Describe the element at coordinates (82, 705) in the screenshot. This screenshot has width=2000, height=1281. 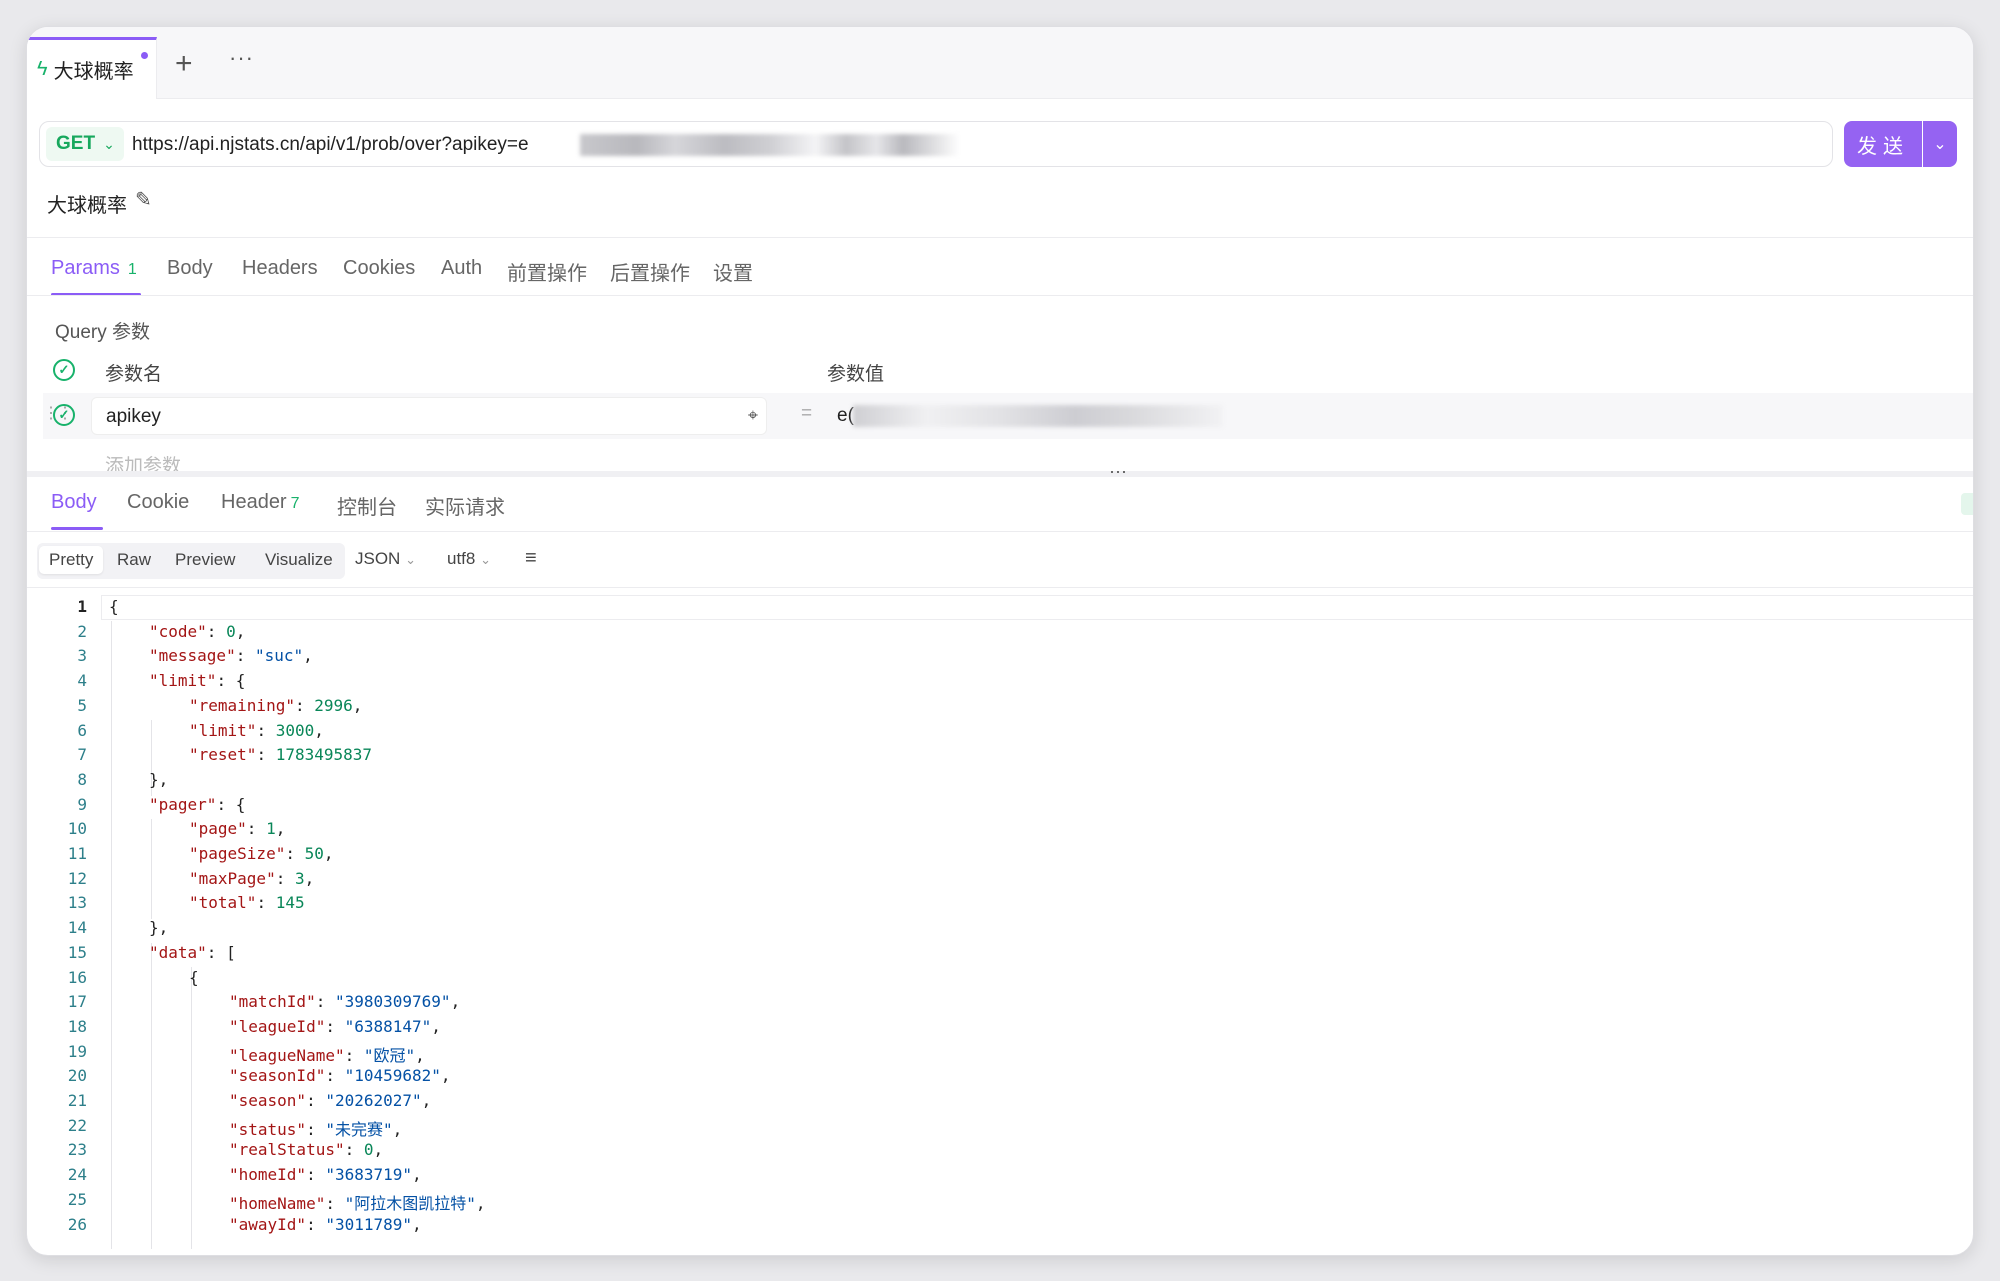
I see `line-number: 5` at that location.